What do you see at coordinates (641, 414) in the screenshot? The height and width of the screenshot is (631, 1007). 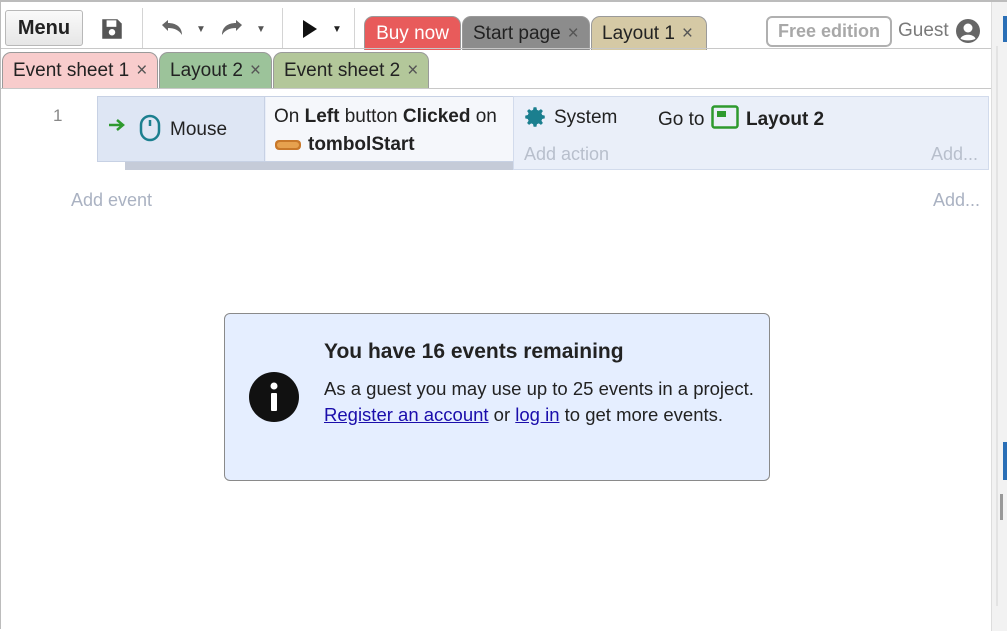 I see `notice-text: to get more events.` at bounding box center [641, 414].